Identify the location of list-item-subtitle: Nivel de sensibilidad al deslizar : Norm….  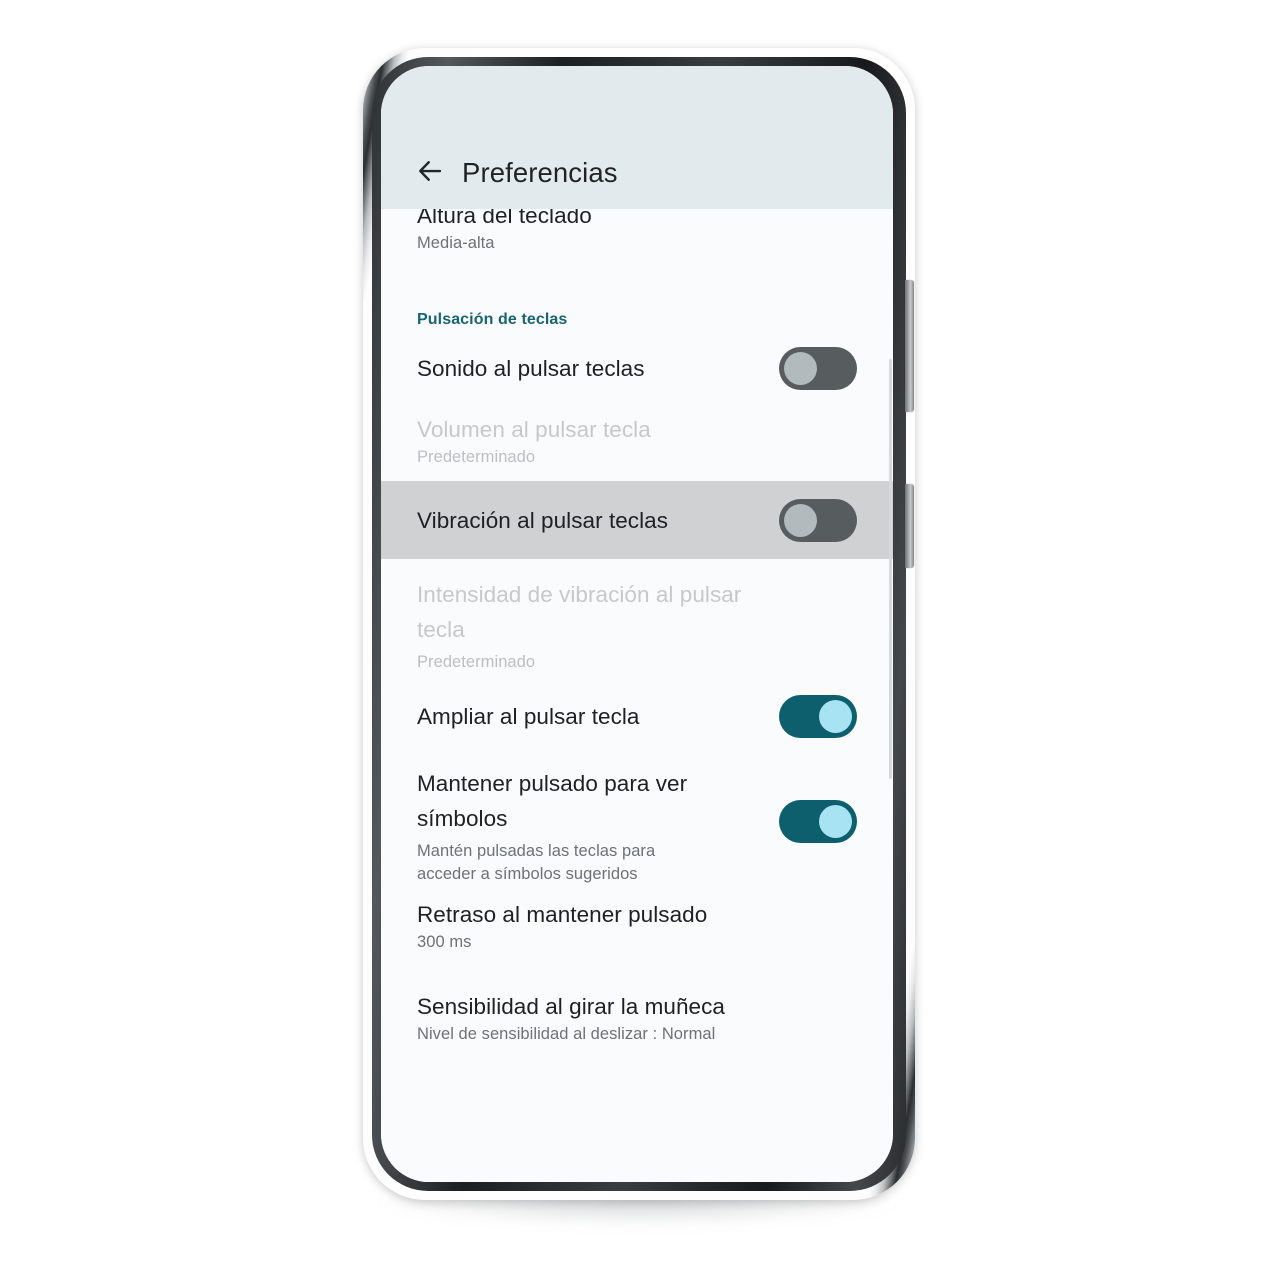
(566, 1034).